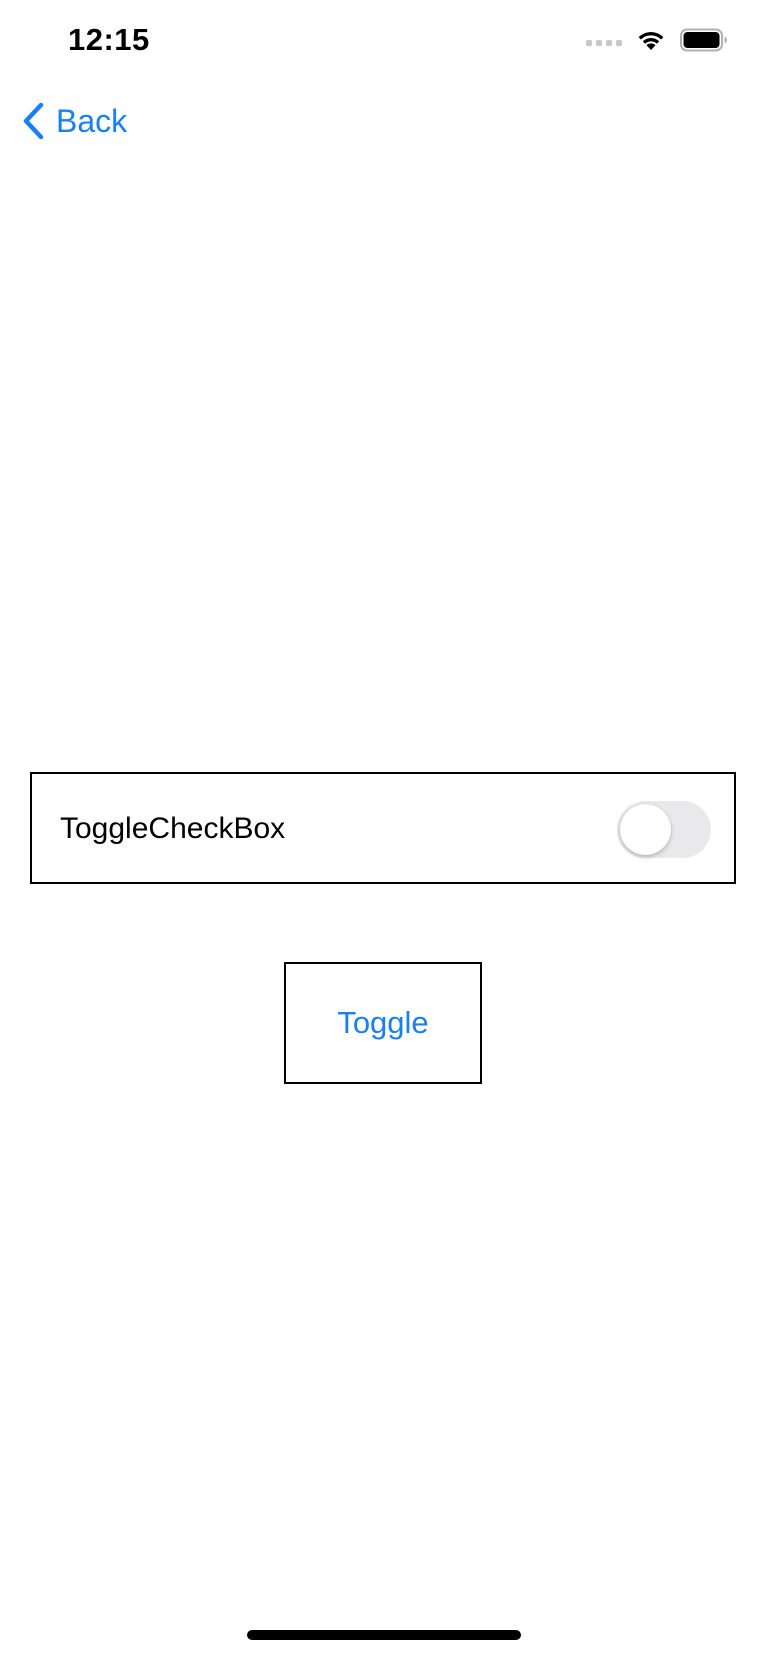  I want to click on toggle-switch, so click(664, 829).